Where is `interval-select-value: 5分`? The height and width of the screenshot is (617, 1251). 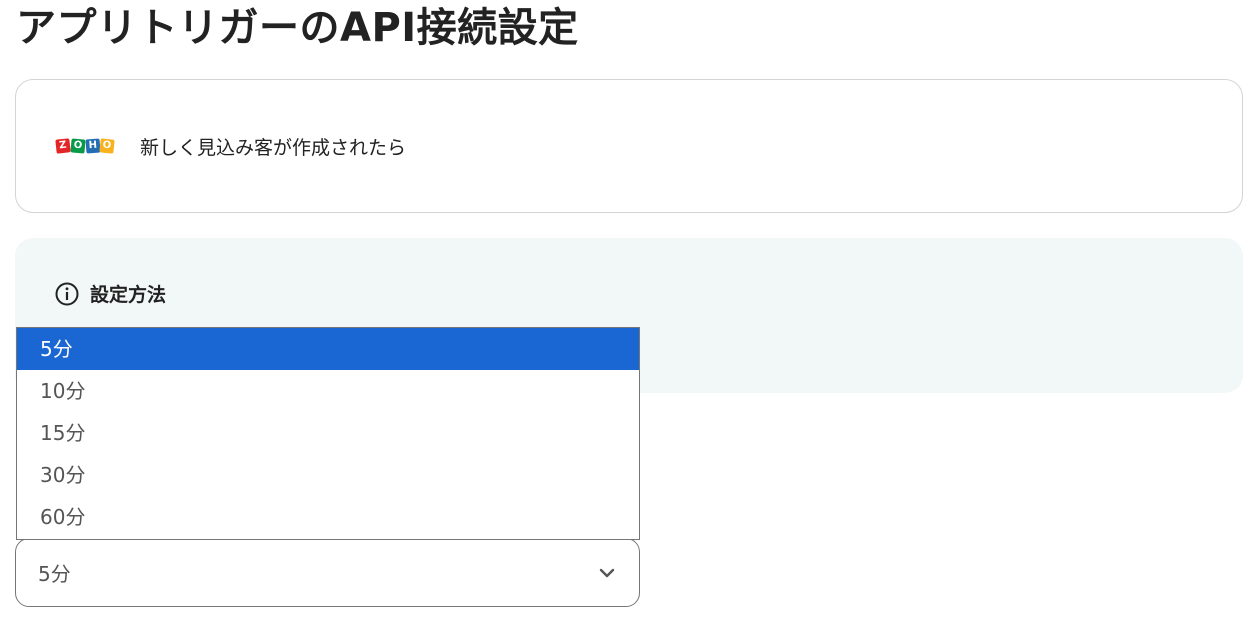
interval-select-value: 5分 is located at coordinates (54, 574).